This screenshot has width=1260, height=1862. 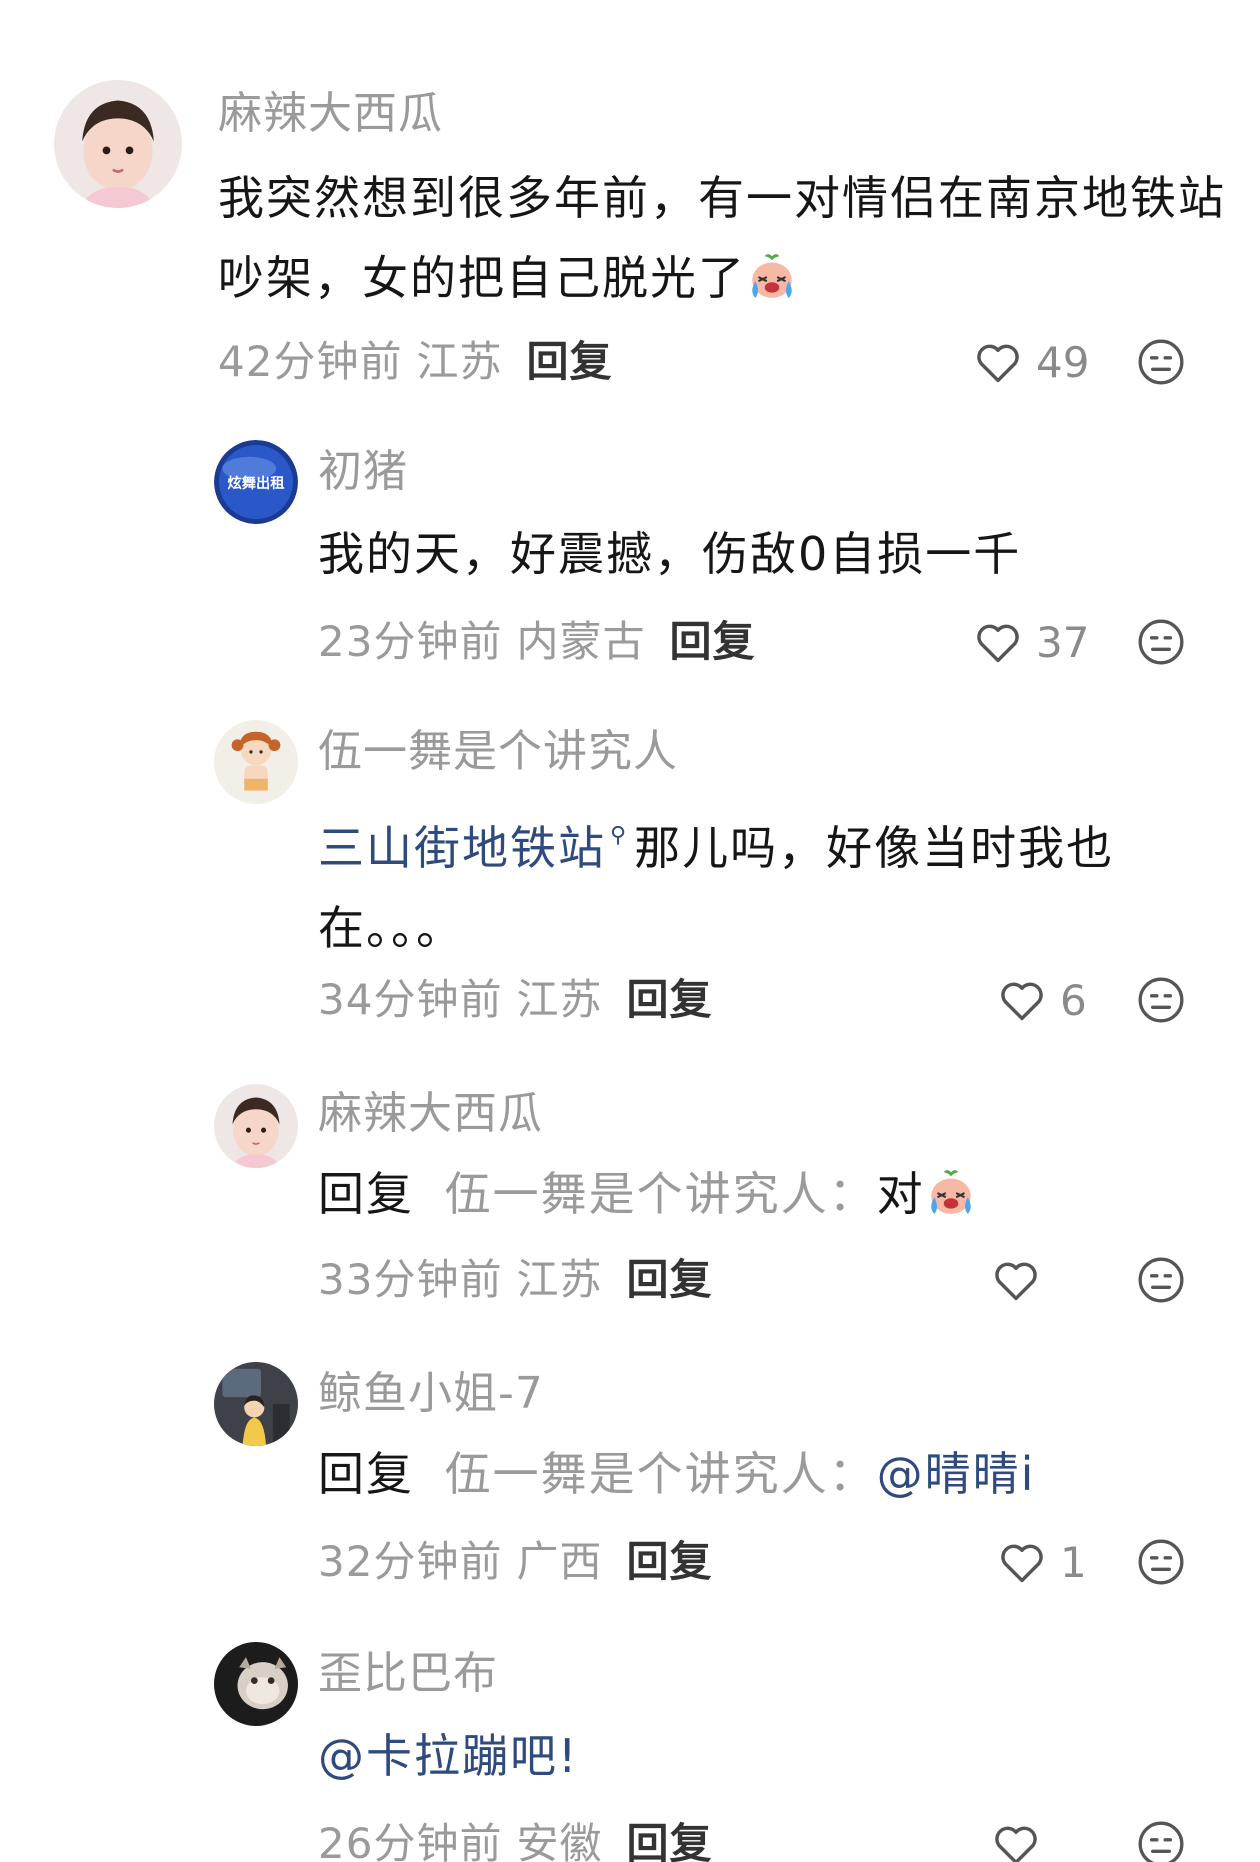 What do you see at coordinates (1030, 642) in the screenshot?
I see `like-button: 37` at bounding box center [1030, 642].